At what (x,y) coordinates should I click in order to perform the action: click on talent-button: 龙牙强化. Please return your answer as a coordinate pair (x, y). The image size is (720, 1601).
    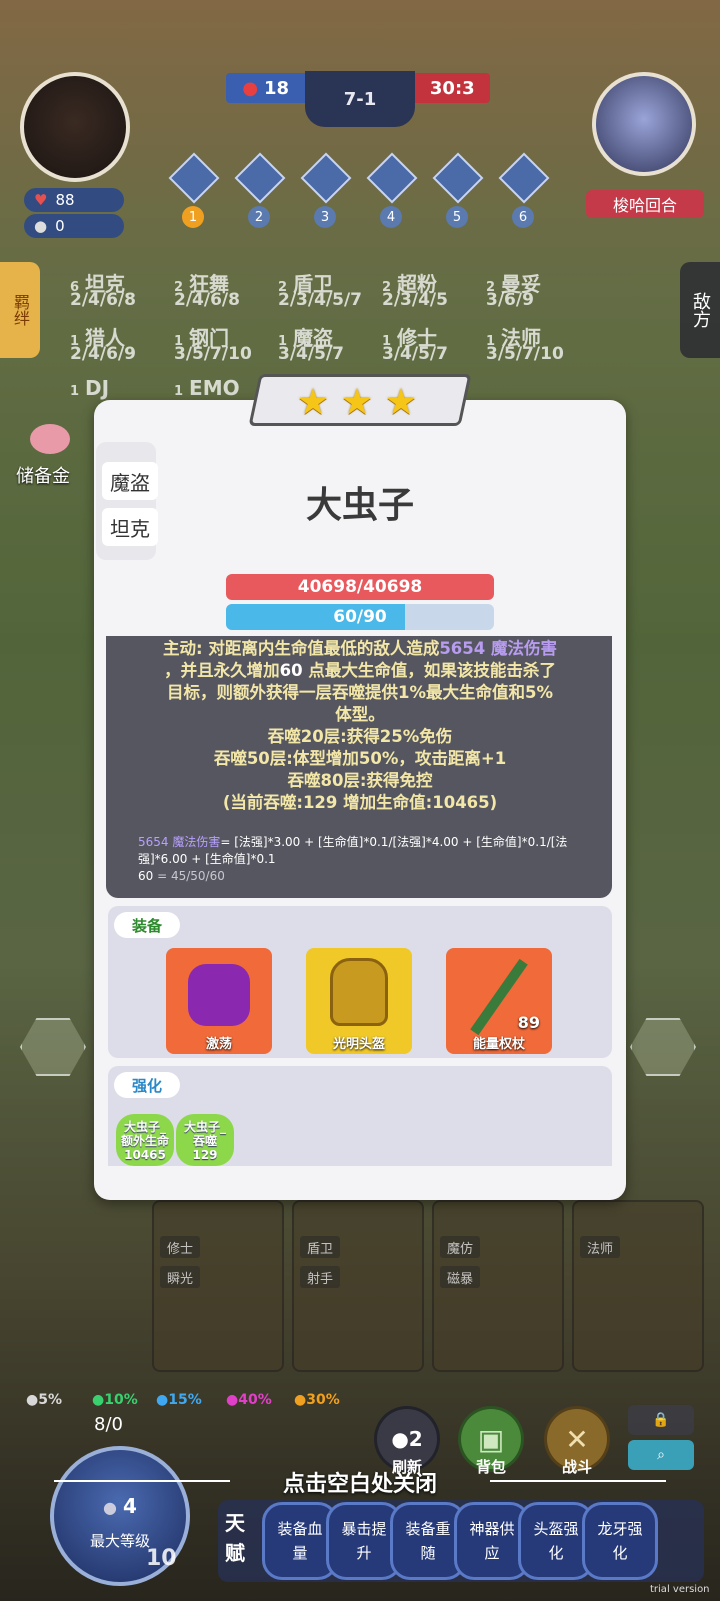
    Looking at the image, I should click on (620, 1541).